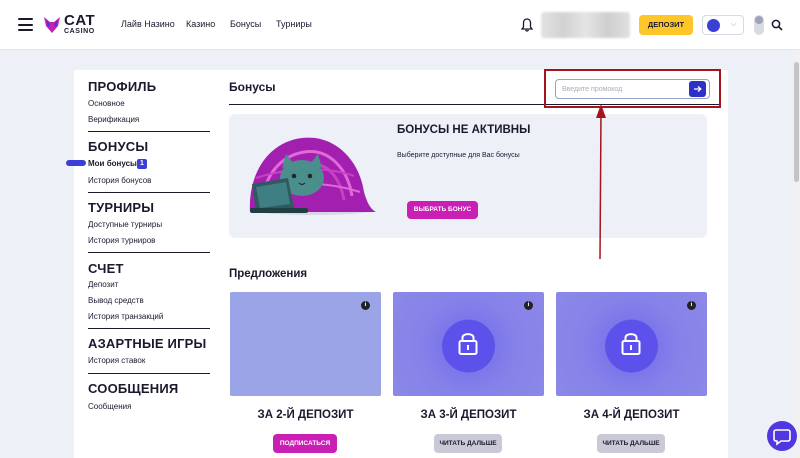 The image size is (800, 458). Describe the element at coordinates (76, 163) in the screenshot. I see `active-item-marker` at that location.